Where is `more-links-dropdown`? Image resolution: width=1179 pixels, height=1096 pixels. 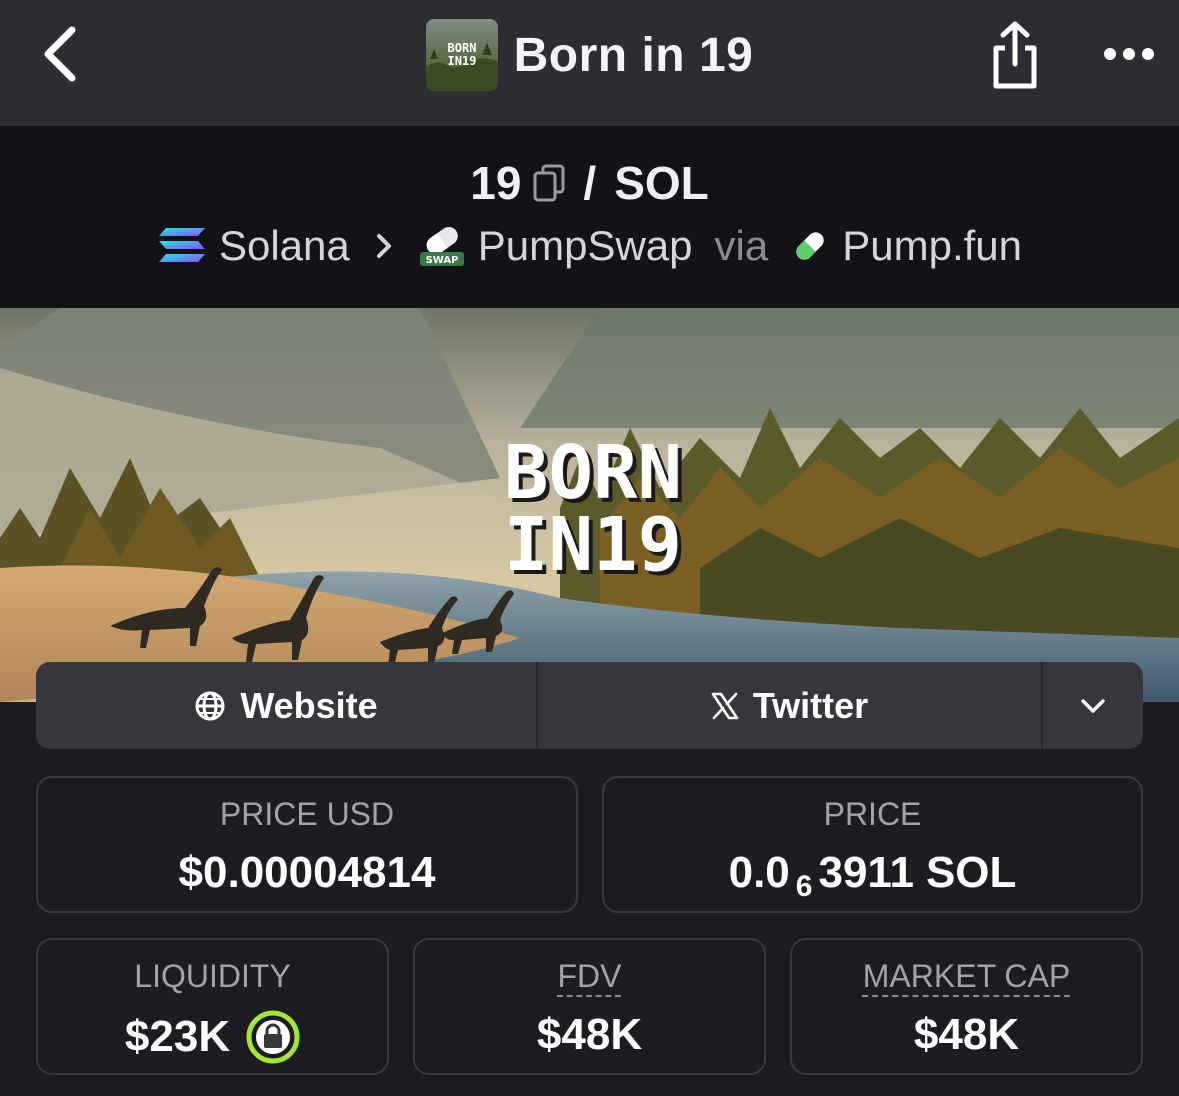
more-links-dropdown is located at coordinates (1093, 705).